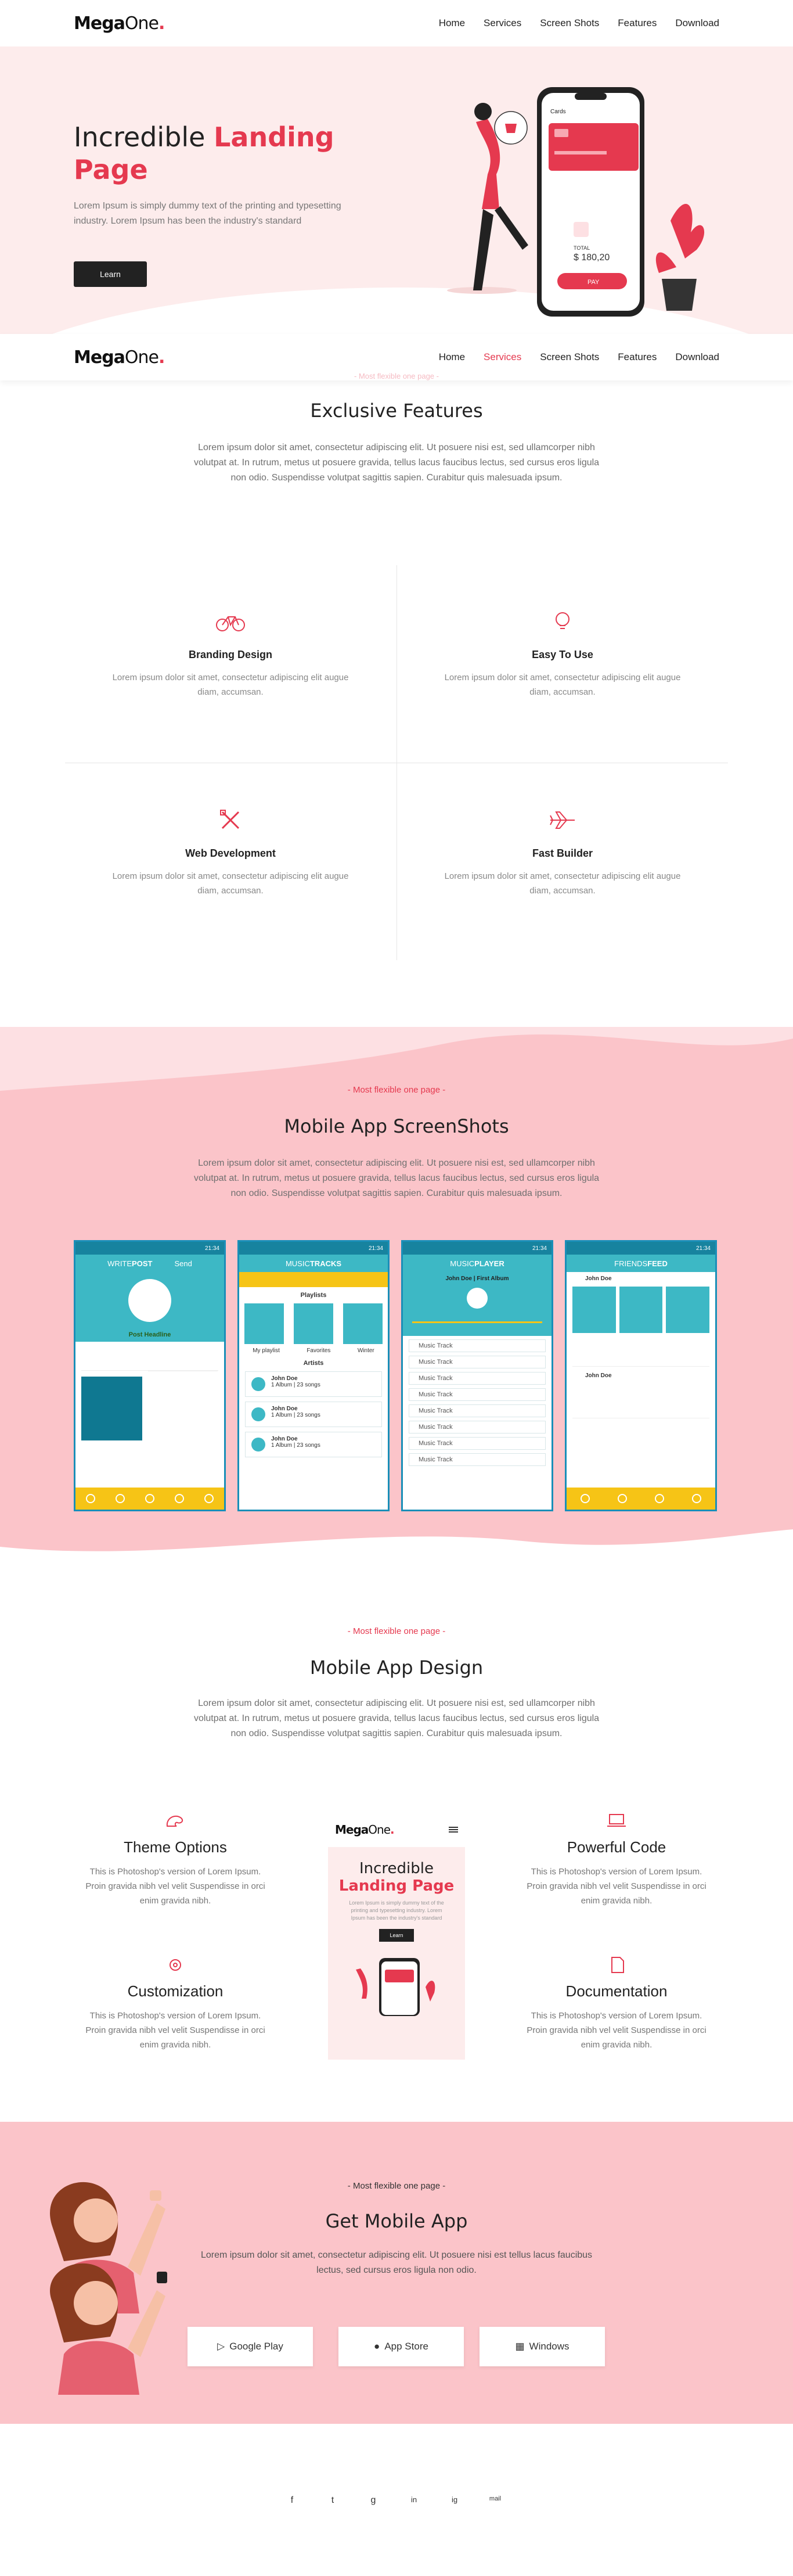 This screenshot has width=793, height=2576. What do you see at coordinates (562, 654) in the screenshot?
I see `feature-title: Easy To Use` at bounding box center [562, 654].